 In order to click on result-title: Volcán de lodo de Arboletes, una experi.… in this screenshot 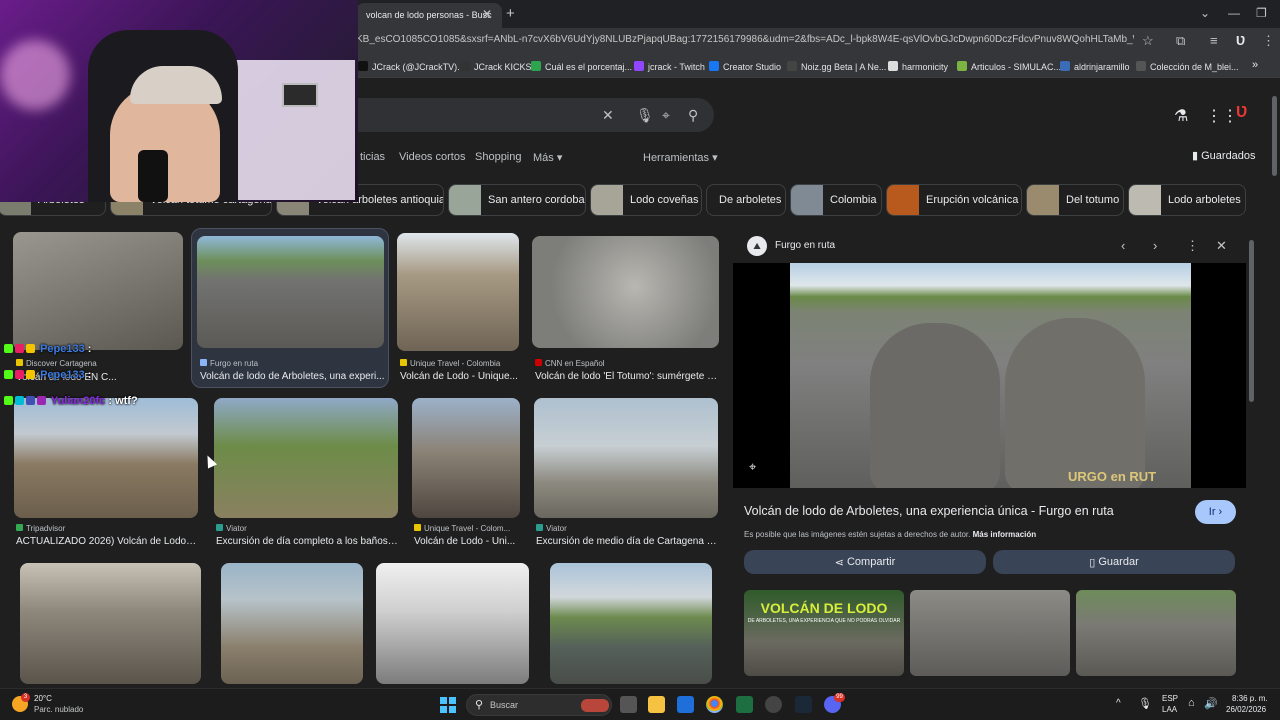, I will do `click(292, 376)`.